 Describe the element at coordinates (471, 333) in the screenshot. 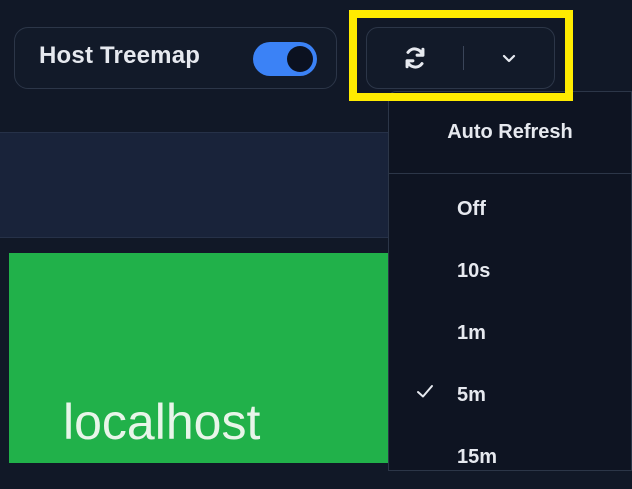

I see `menu-item-label: 1m` at that location.